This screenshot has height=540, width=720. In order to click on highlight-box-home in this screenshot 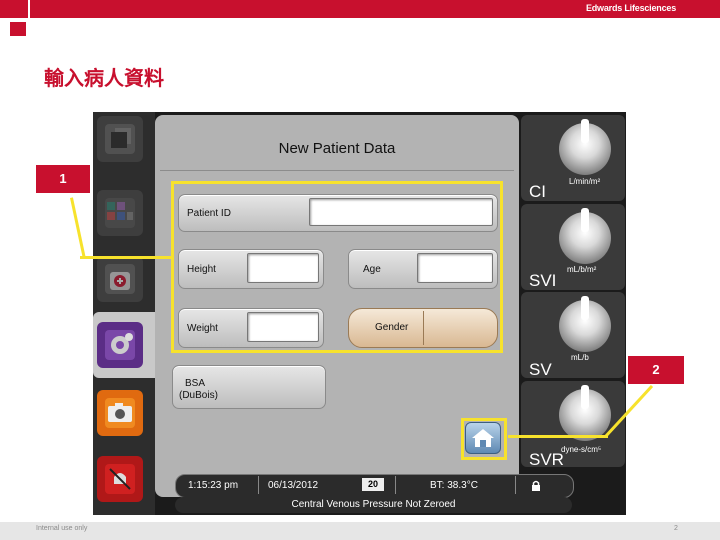, I will do `click(484, 439)`.